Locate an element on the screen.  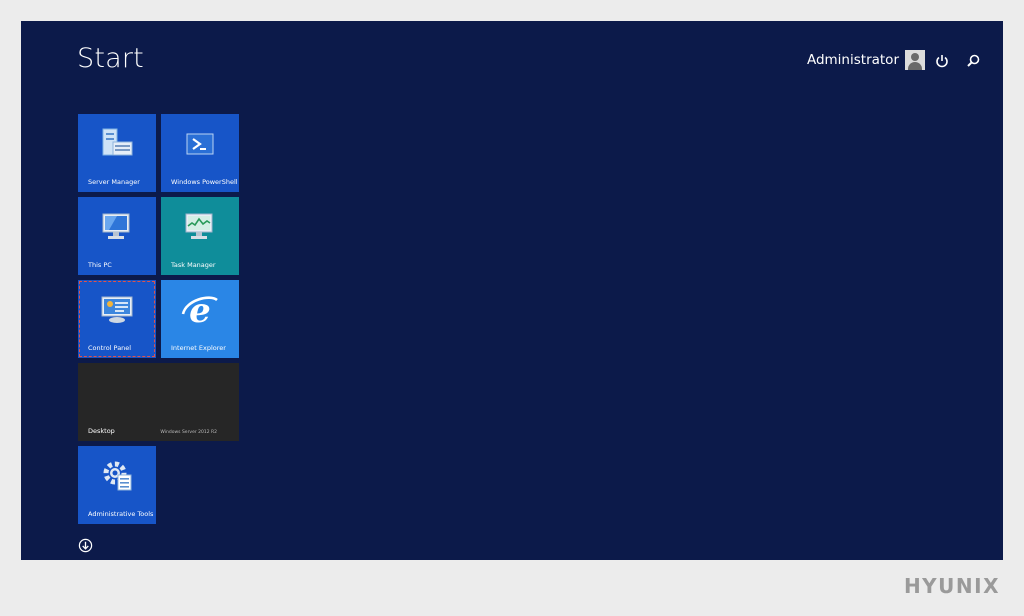
tile-control-panel: Control Panel is located at coordinates (117, 319).